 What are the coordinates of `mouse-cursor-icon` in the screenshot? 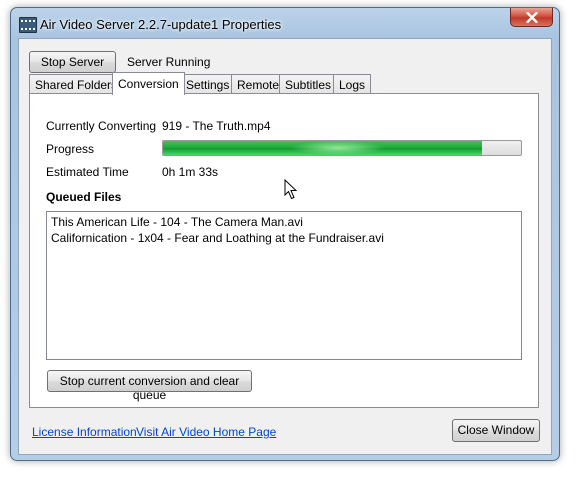 It's located at (291, 189).